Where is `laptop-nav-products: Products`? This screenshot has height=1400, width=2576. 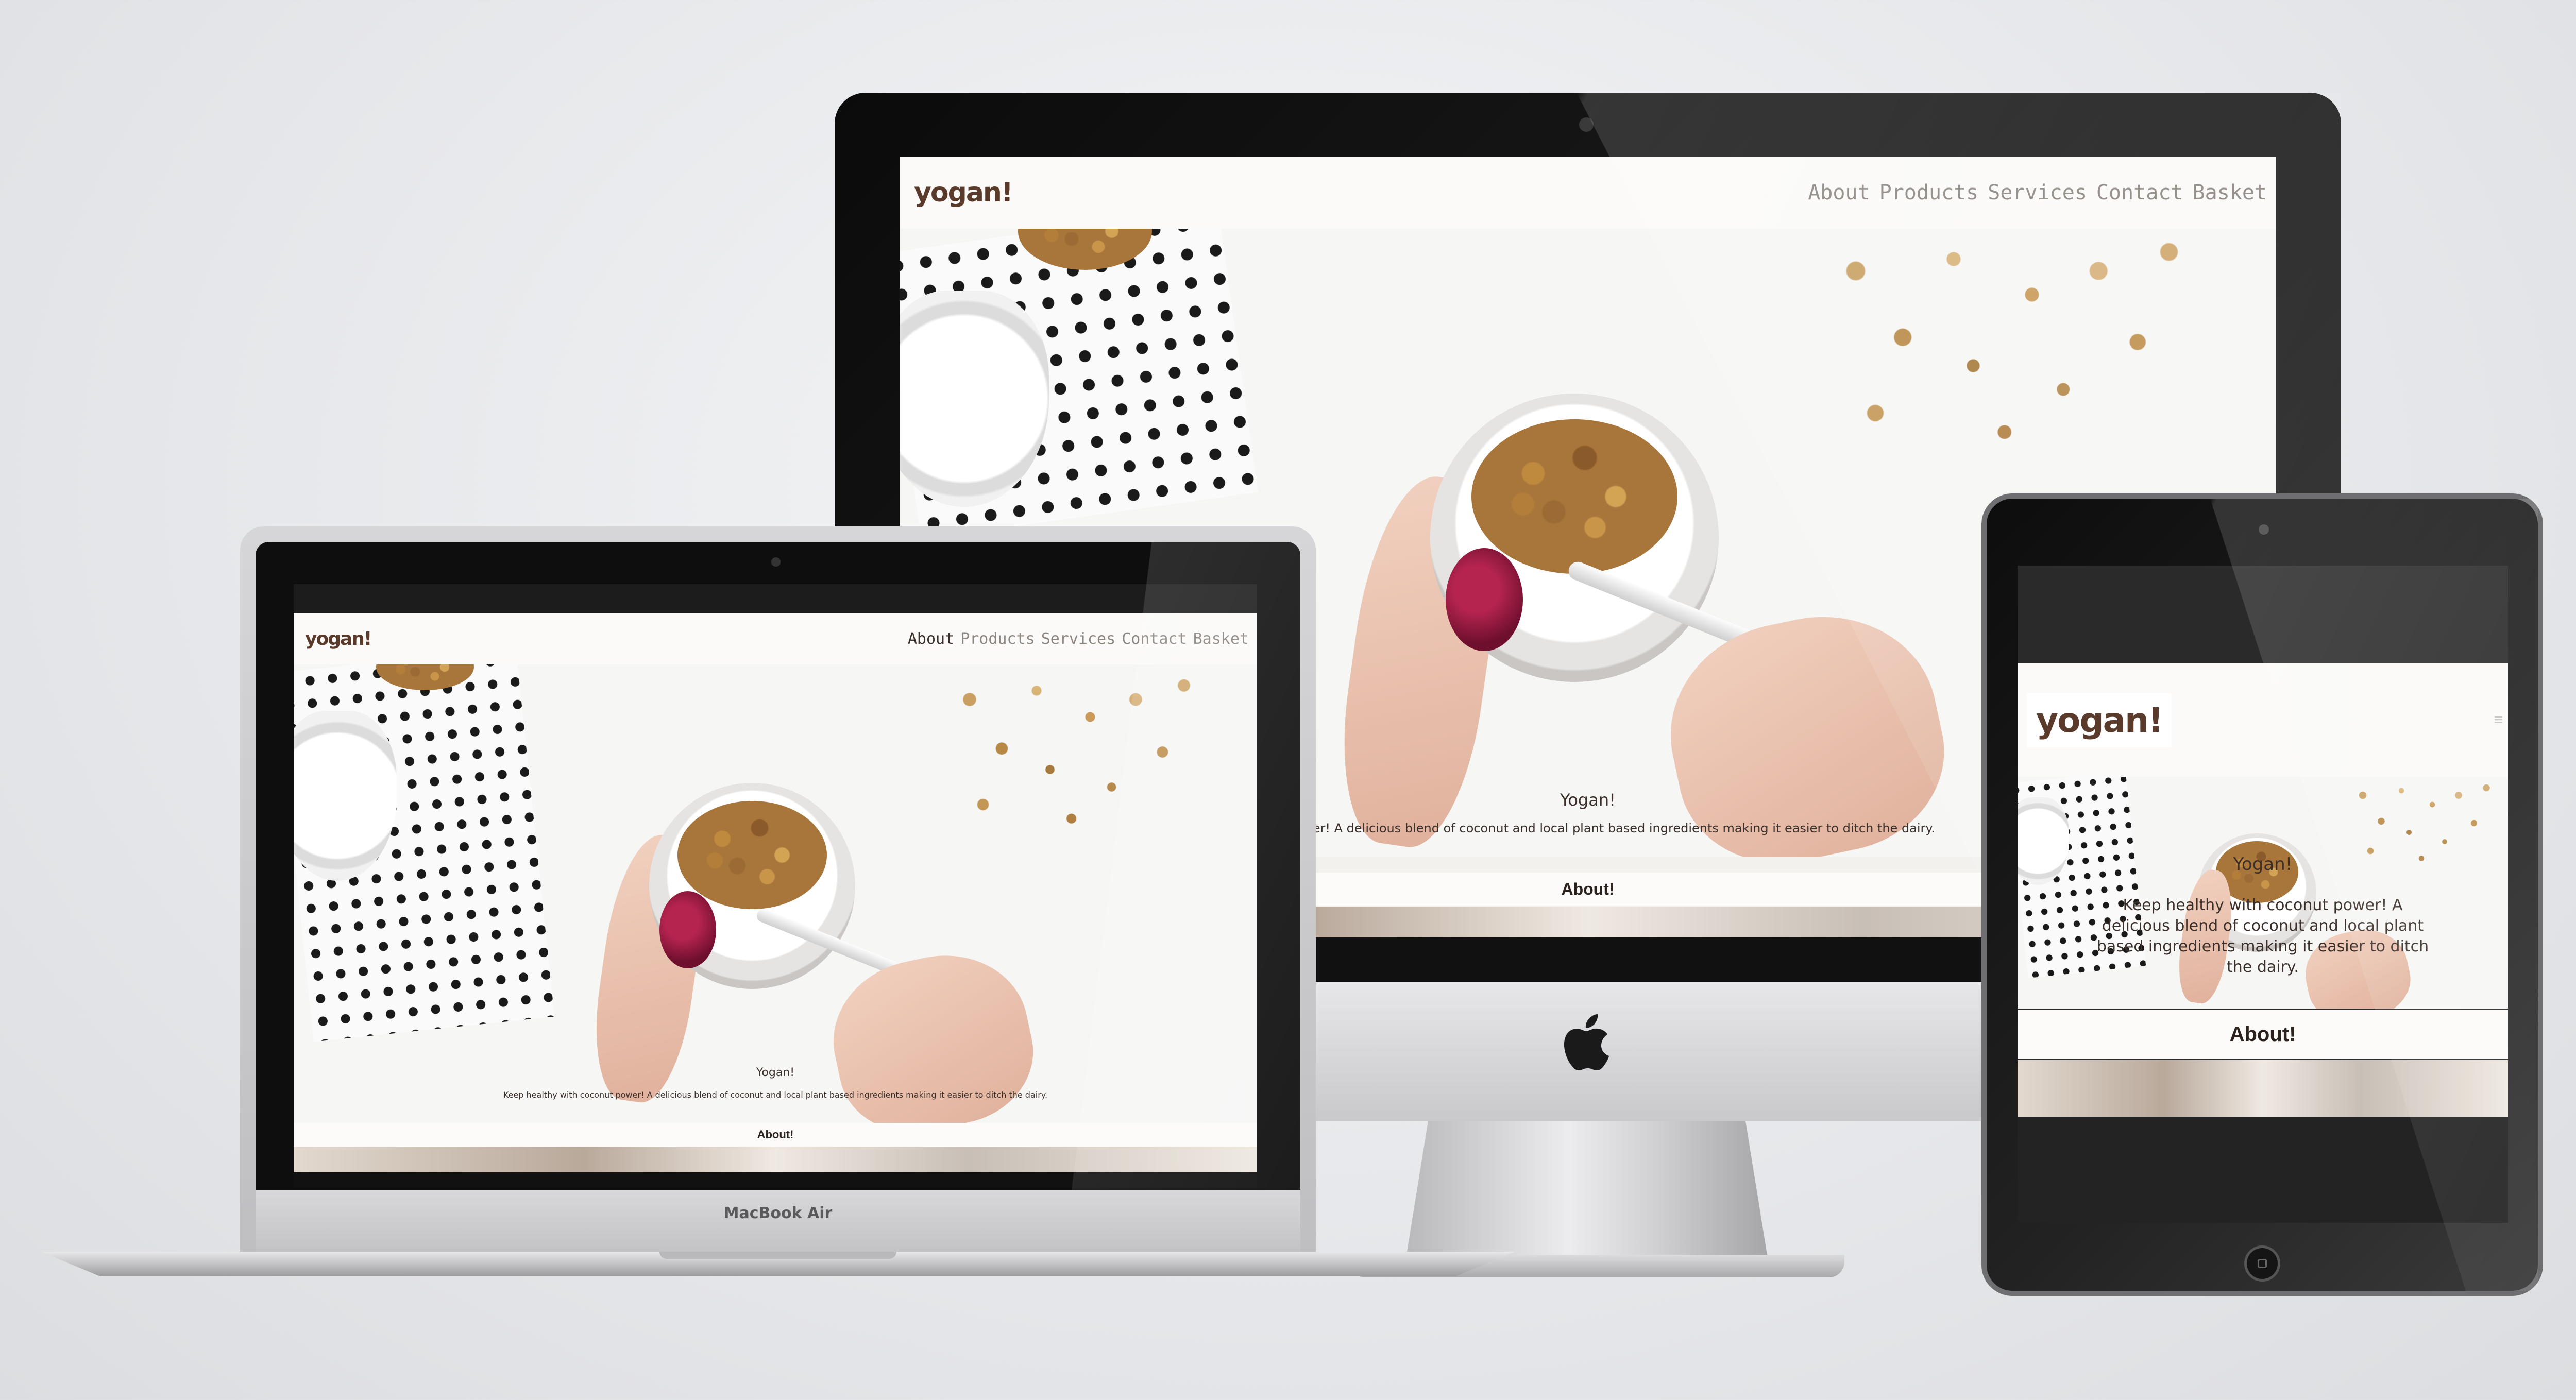
laptop-nav-products: Products is located at coordinates (998, 639).